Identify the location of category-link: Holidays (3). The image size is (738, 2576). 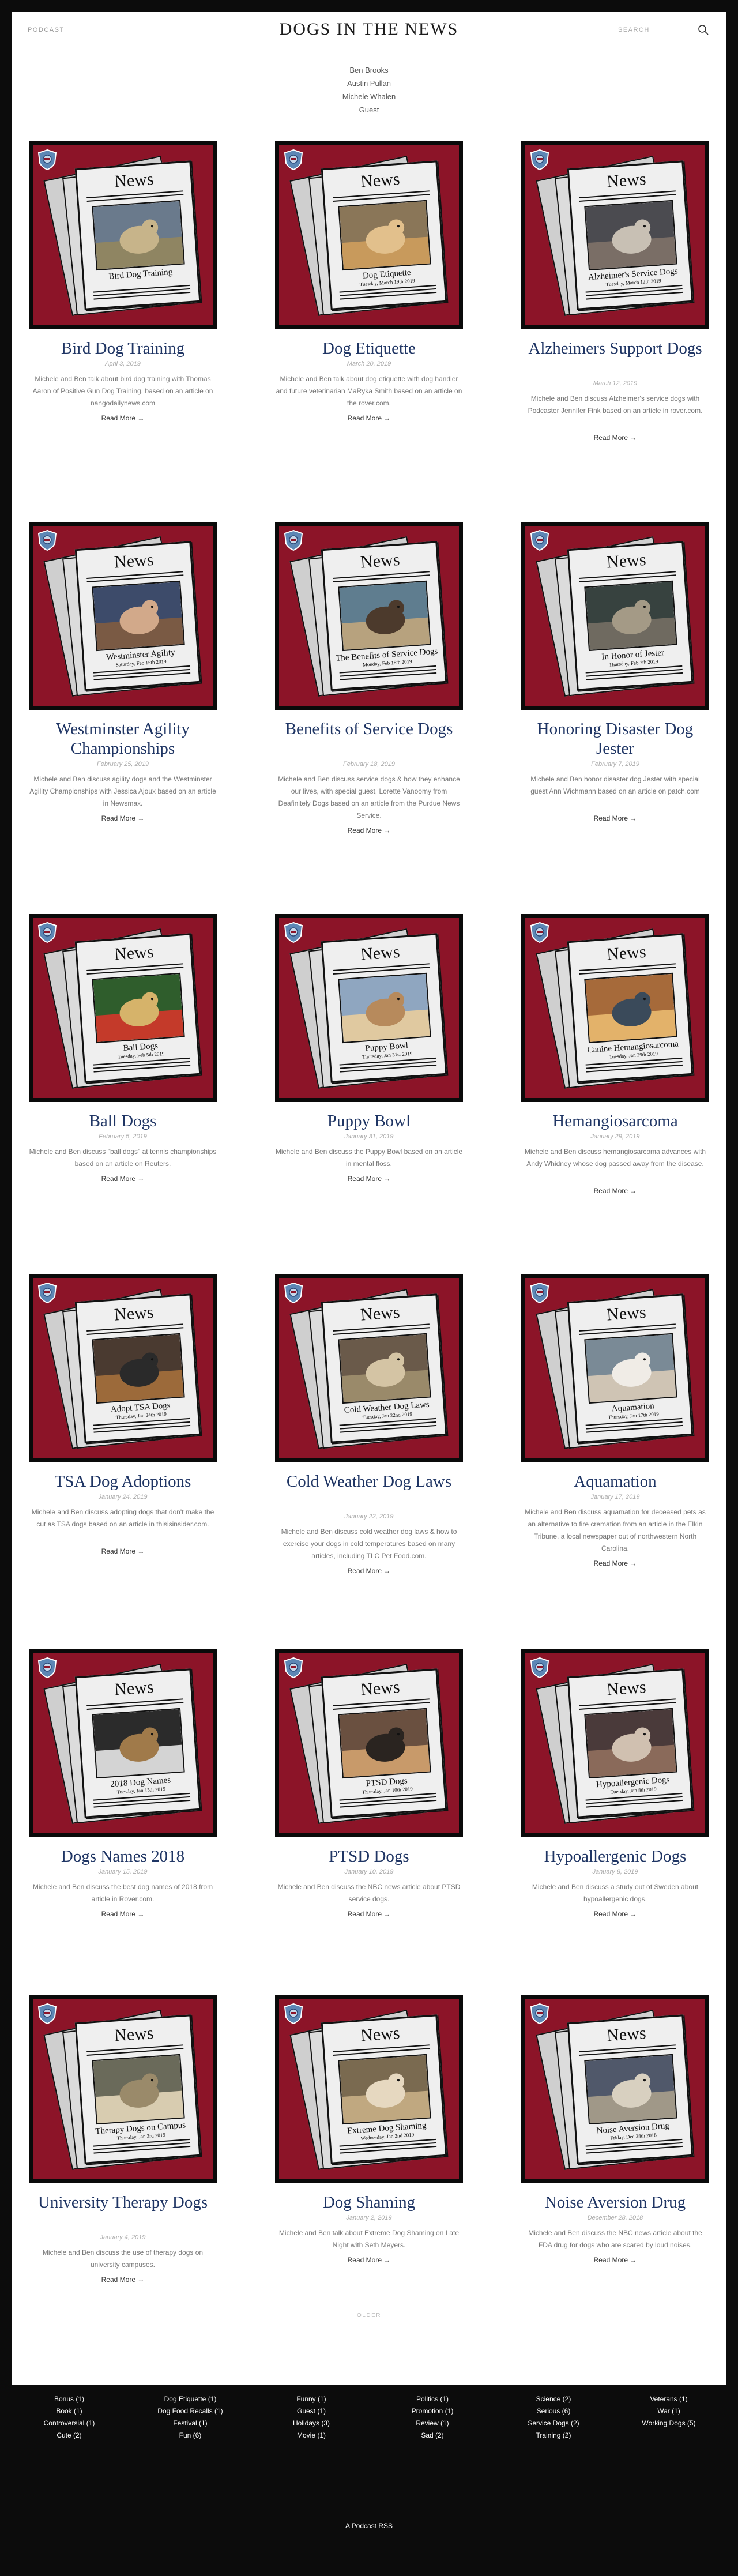
(311, 2423).